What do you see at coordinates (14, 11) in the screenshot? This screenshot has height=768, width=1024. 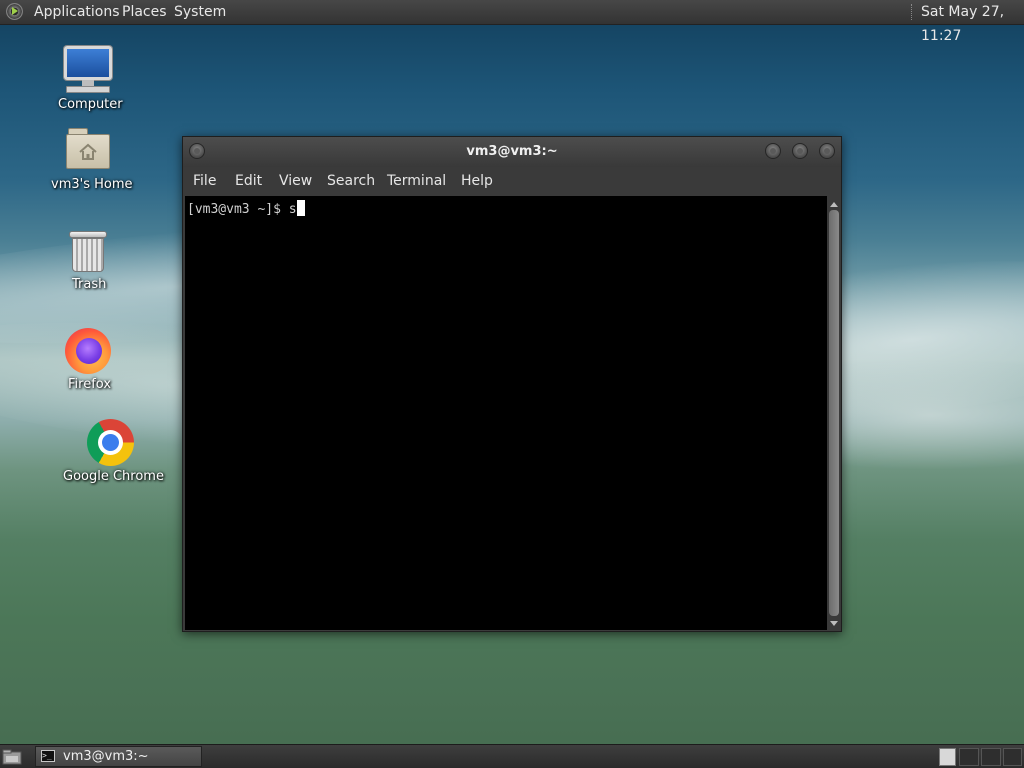 I see `distro-logo-icon` at bounding box center [14, 11].